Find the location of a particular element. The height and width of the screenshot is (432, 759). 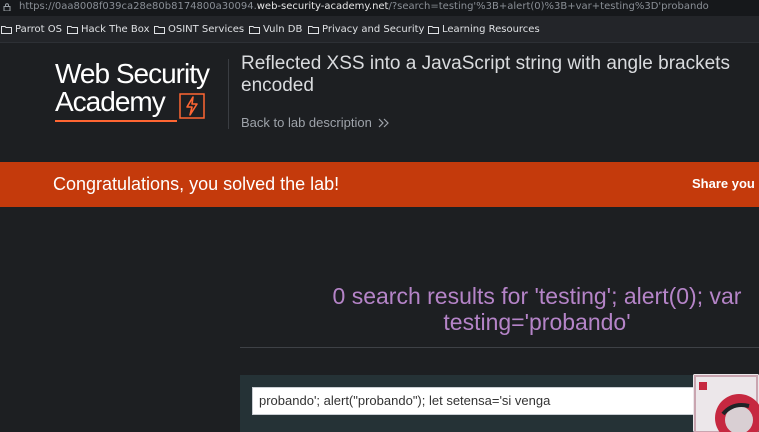

logo-underline is located at coordinates (116, 121).